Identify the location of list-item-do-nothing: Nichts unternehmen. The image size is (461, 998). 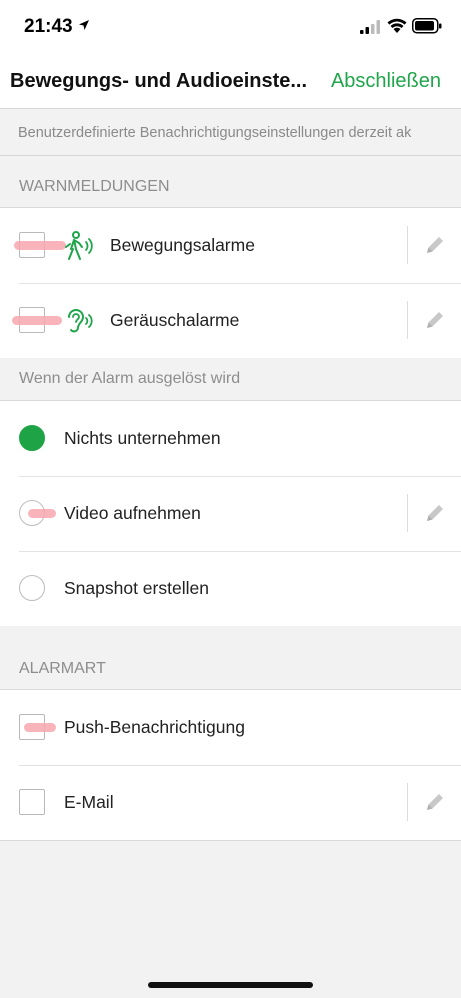
(230, 438).